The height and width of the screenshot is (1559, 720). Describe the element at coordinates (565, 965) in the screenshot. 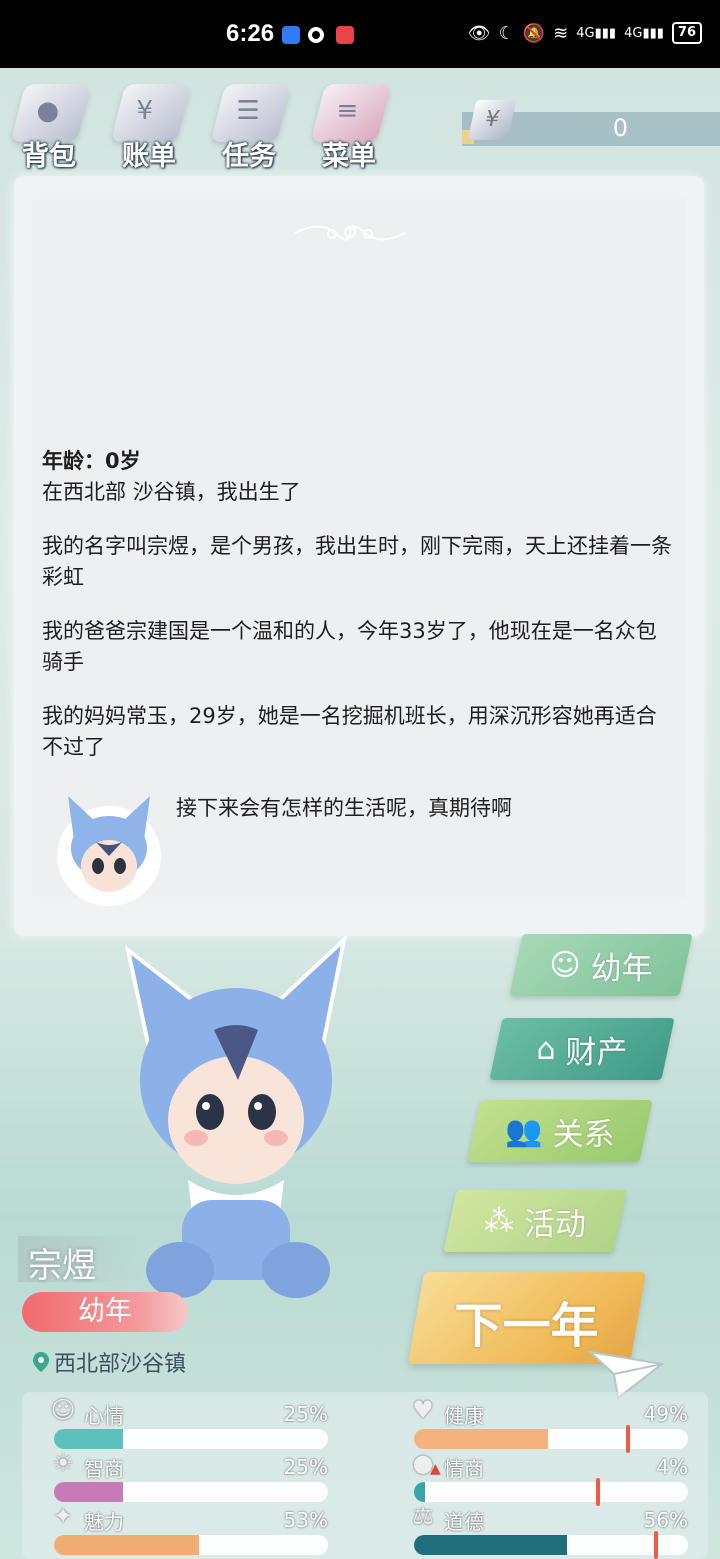

I see `baby-icon: ☺` at that location.